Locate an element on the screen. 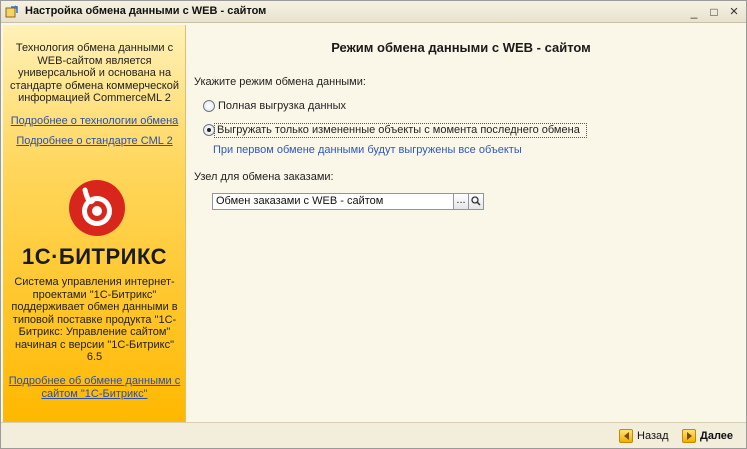 This screenshot has height=449, width=747. next-button-label: Далее is located at coordinates (717, 436).